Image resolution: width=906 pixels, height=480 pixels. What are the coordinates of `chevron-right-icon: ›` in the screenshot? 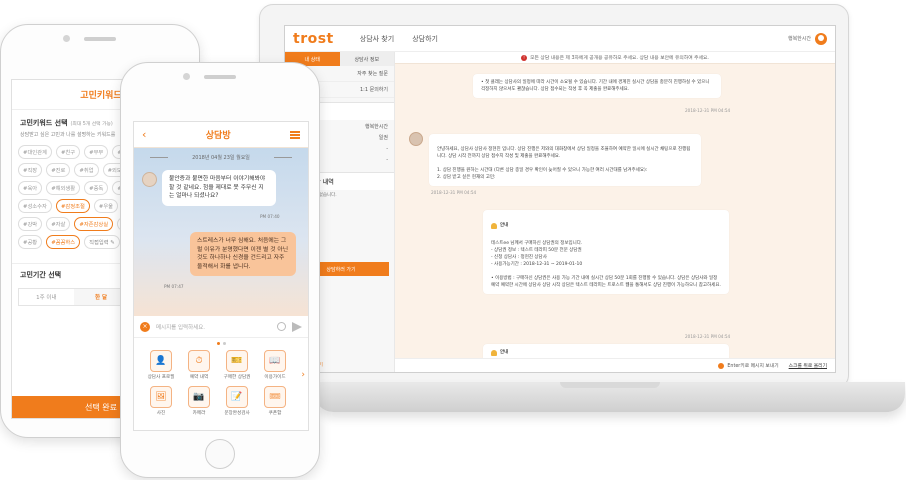 It's located at (303, 375).